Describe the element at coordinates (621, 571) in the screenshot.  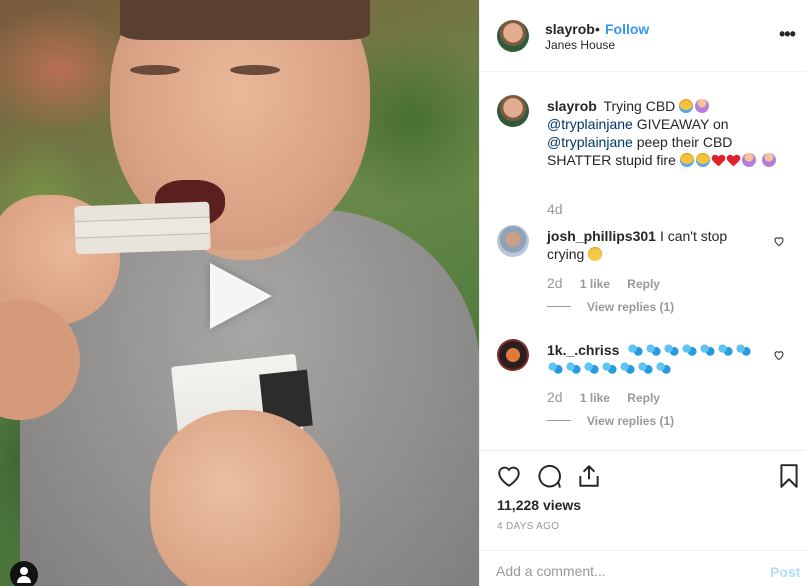
I see `comment-input` at that location.